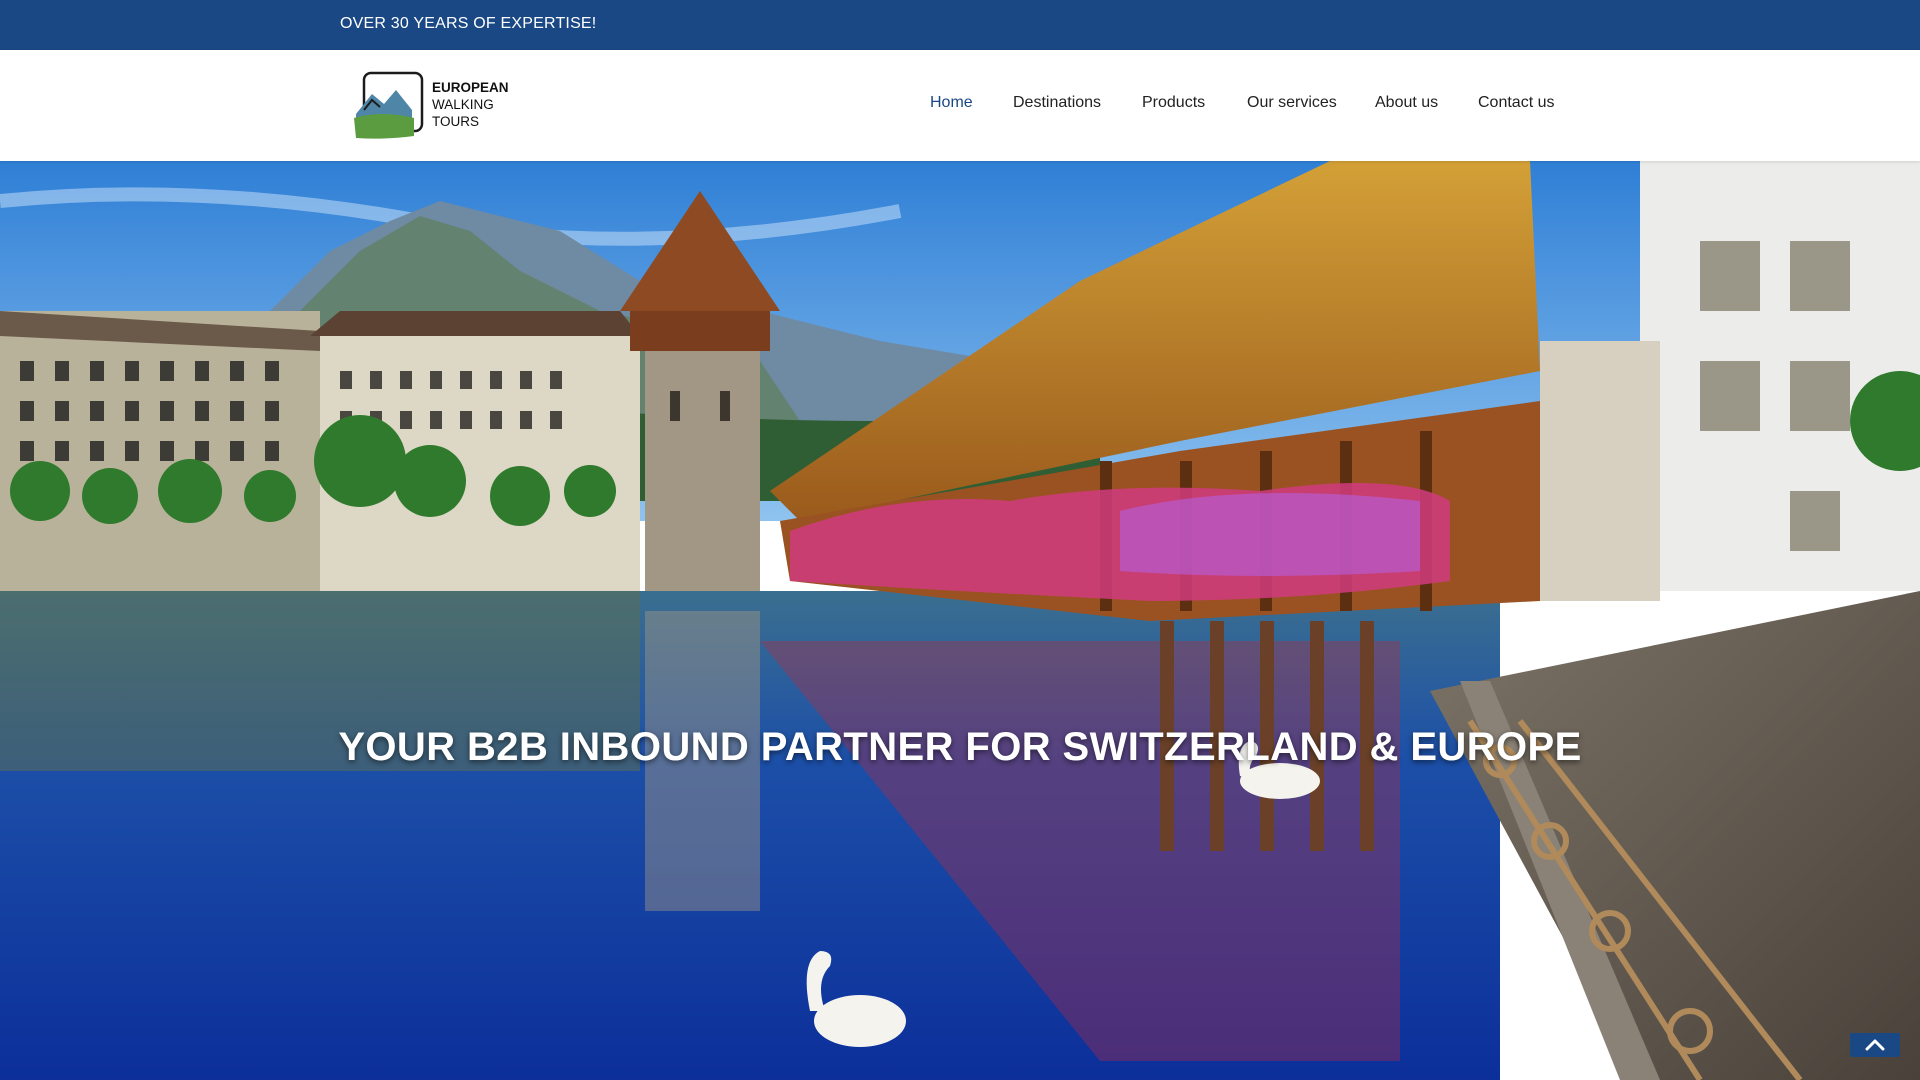  Describe the element at coordinates (389, 105) in the screenshot. I see `mountain-logo-icon` at that location.